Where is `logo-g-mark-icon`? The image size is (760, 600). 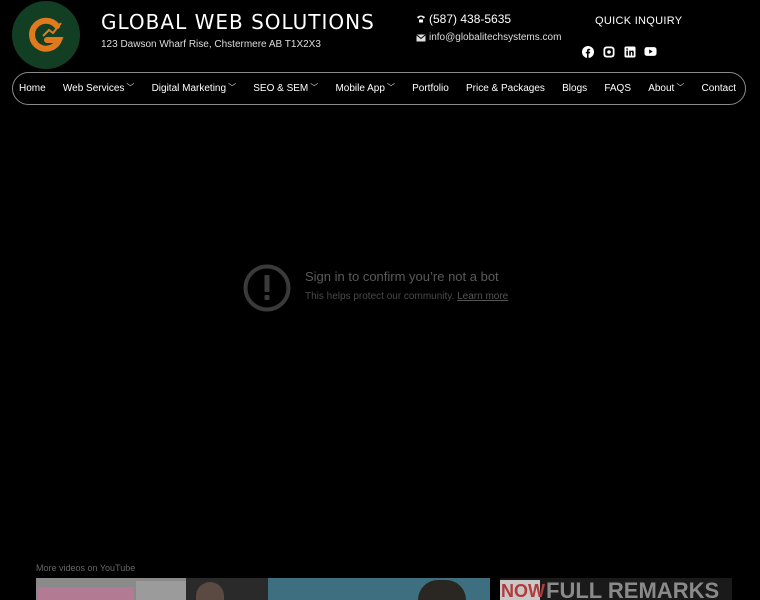 logo-g-mark-icon is located at coordinates (46, 34).